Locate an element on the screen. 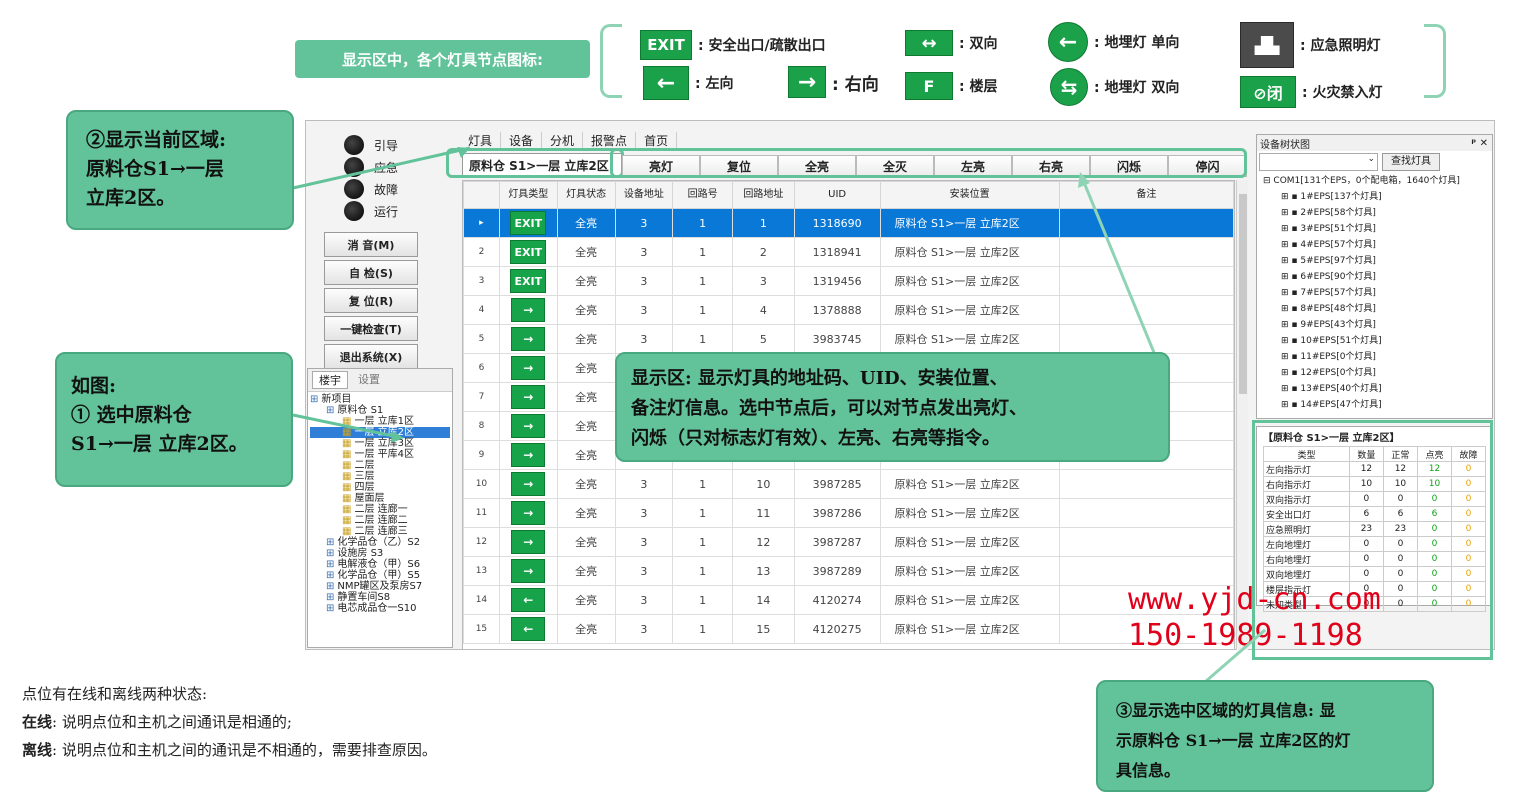 Image resolution: width=1513 pixels, height=811 pixels. notes-offline-text: : 说明点位和主机之间的通讯是不相通的，需要排查原因。 is located at coordinates (244, 750).